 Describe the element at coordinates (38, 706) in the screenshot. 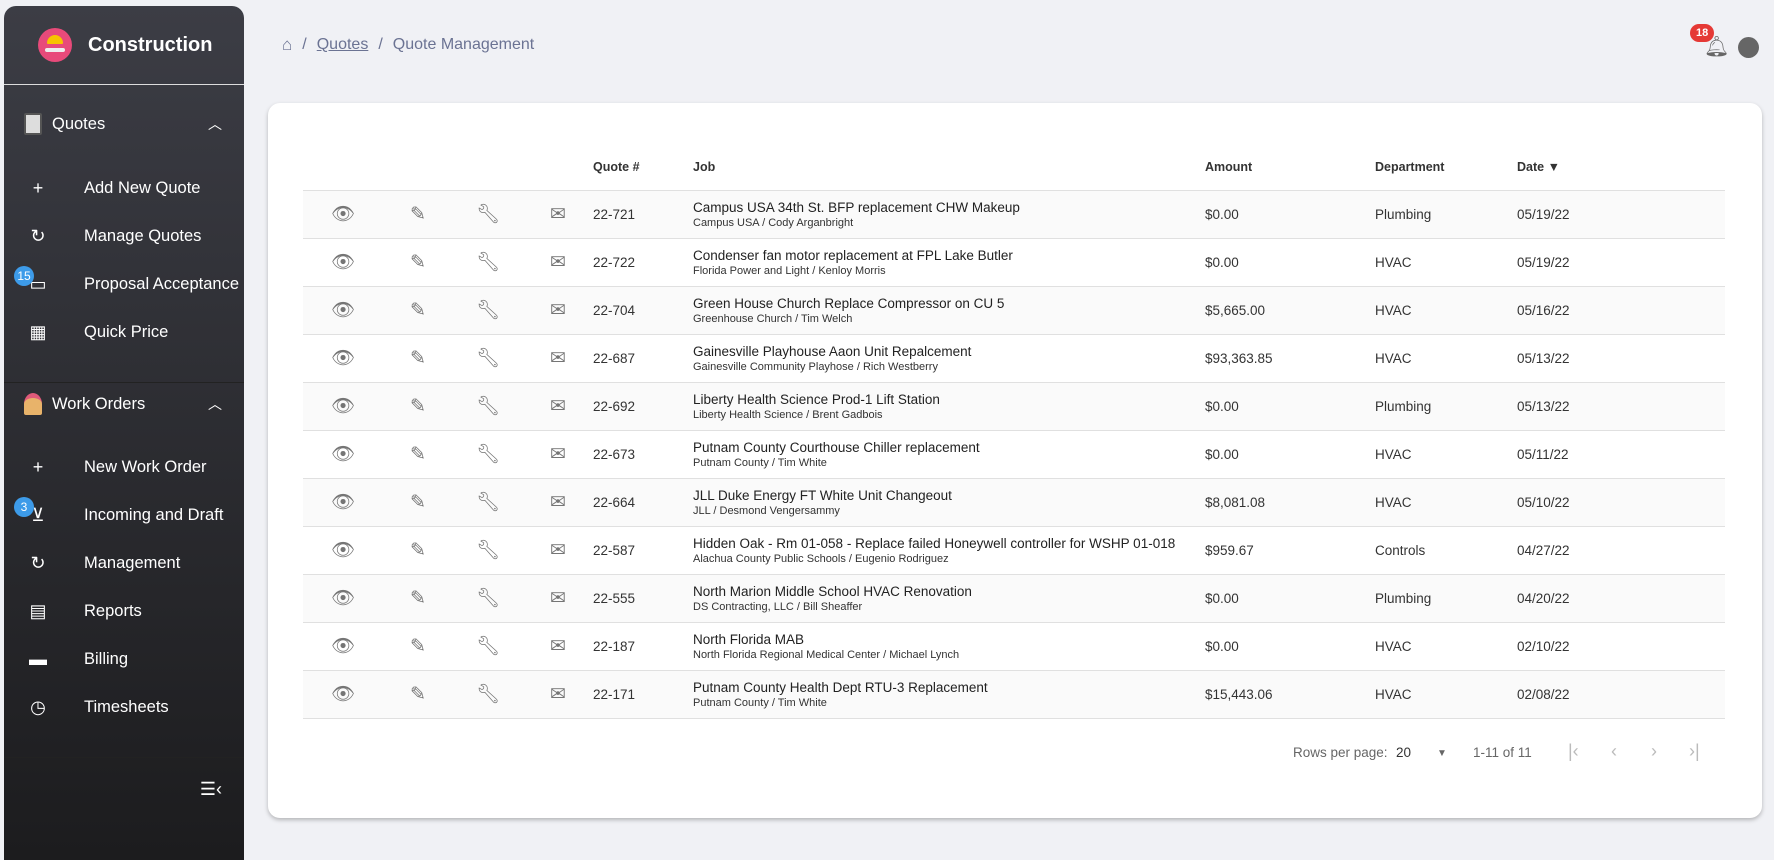

I see `clock-icon: ◷` at that location.